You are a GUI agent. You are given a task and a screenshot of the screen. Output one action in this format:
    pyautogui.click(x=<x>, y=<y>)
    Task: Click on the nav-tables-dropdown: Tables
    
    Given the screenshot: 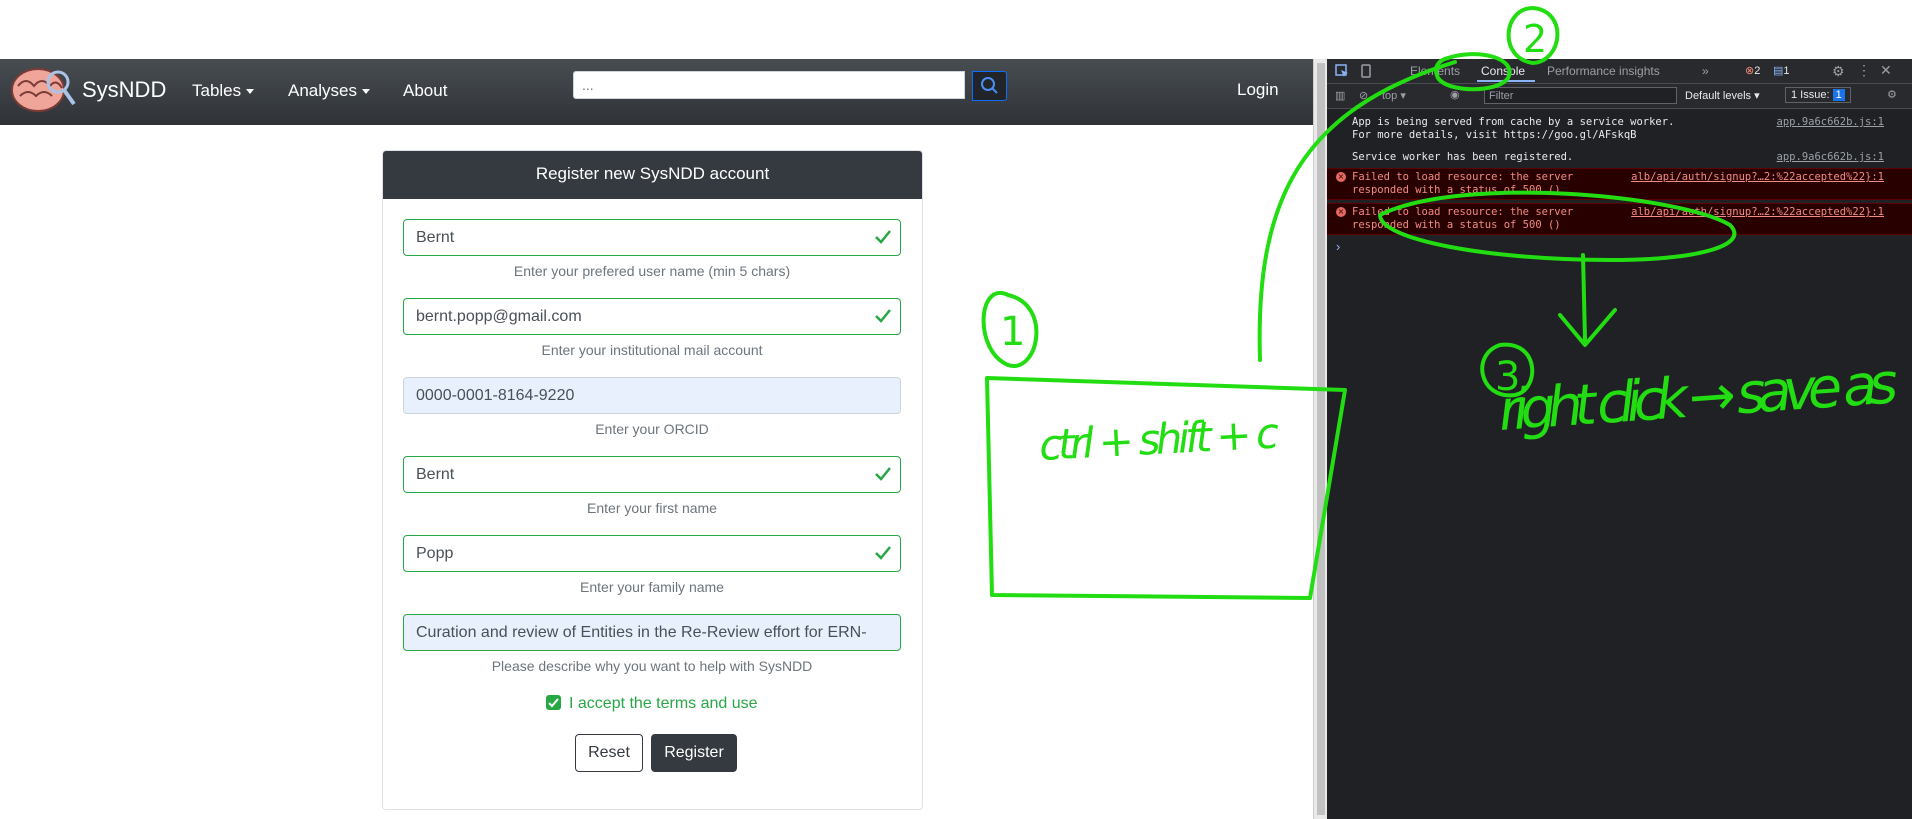 What is the action you would take?
    pyautogui.click(x=223, y=91)
    